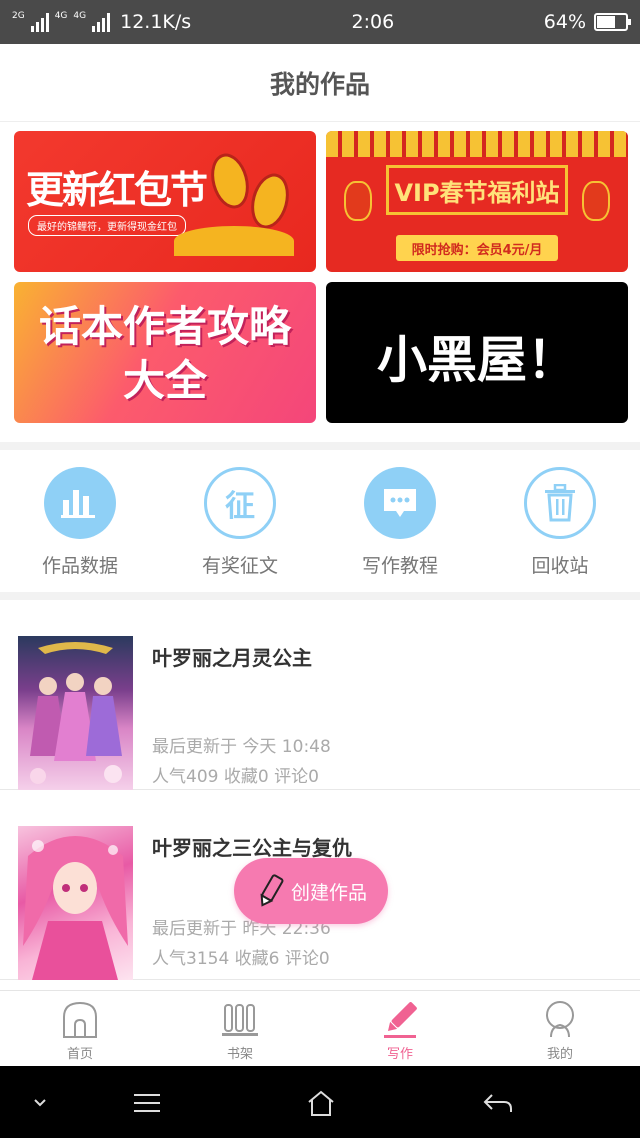 This screenshot has width=640, height=1138. I want to click on battery-icon, so click(612, 22).